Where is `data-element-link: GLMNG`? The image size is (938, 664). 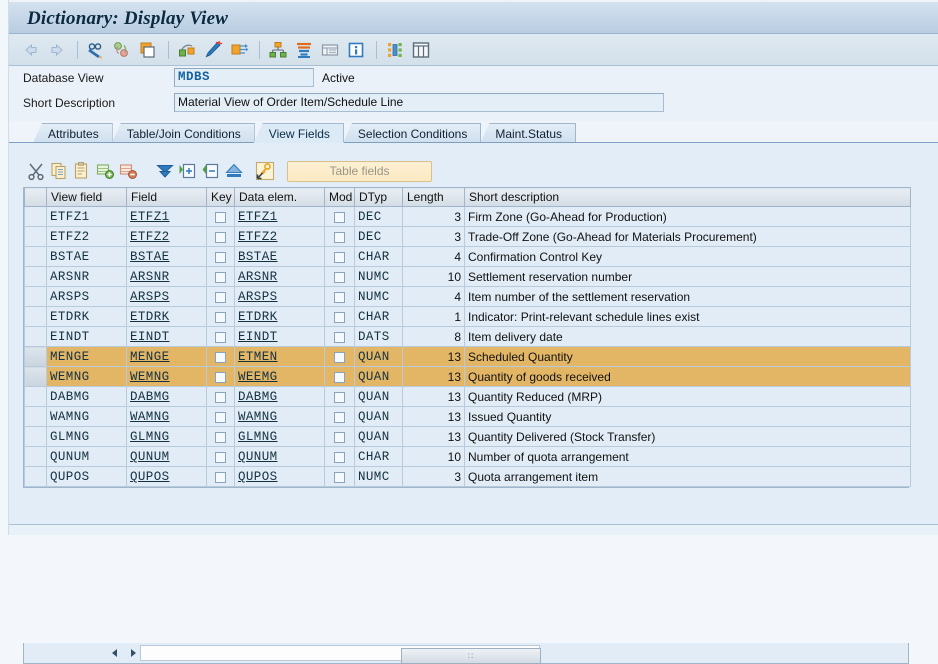 data-element-link: GLMNG is located at coordinates (258, 437).